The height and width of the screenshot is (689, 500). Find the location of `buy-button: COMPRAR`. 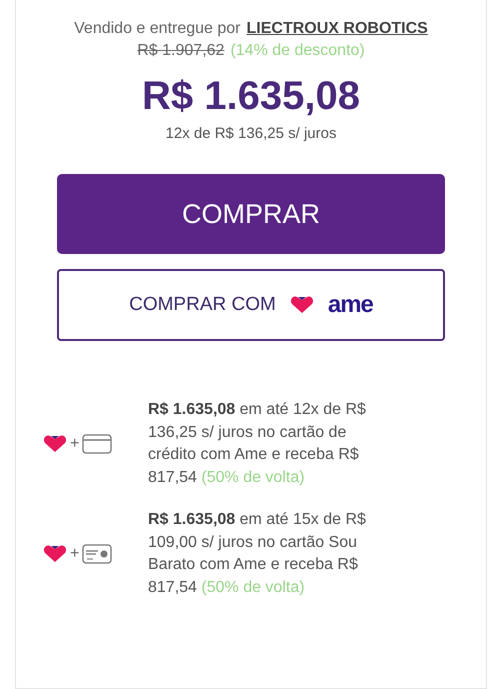

buy-button: COMPRAR is located at coordinates (251, 214).